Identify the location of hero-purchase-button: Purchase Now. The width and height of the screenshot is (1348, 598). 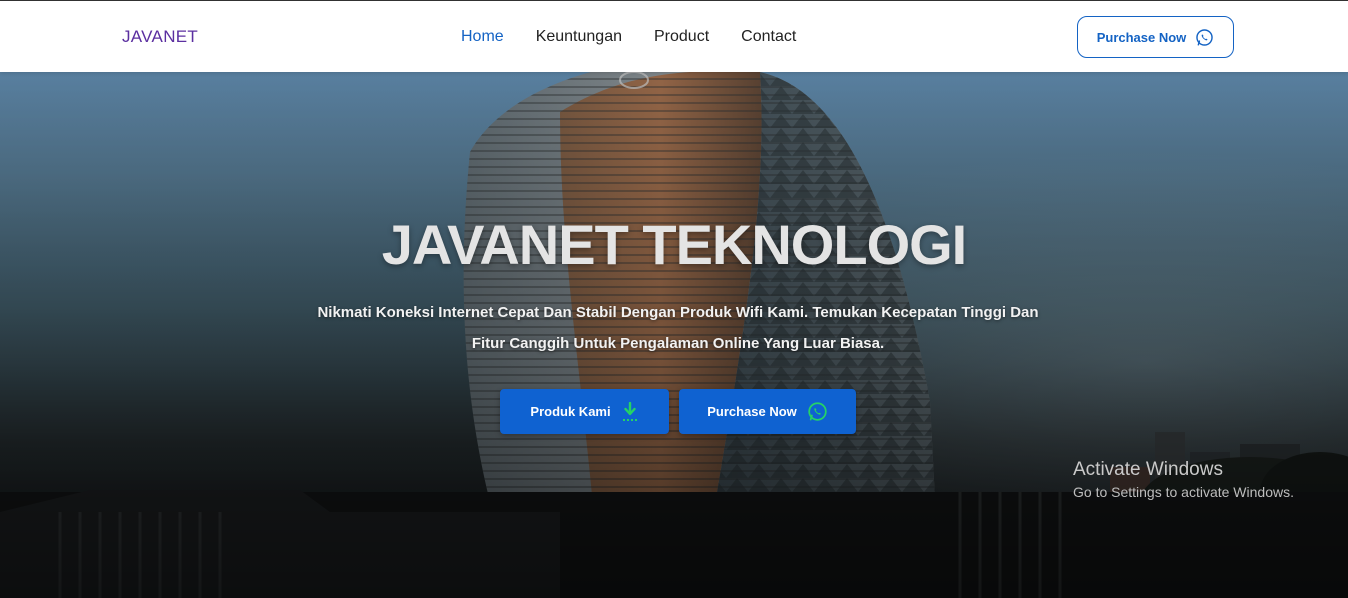
(767, 411).